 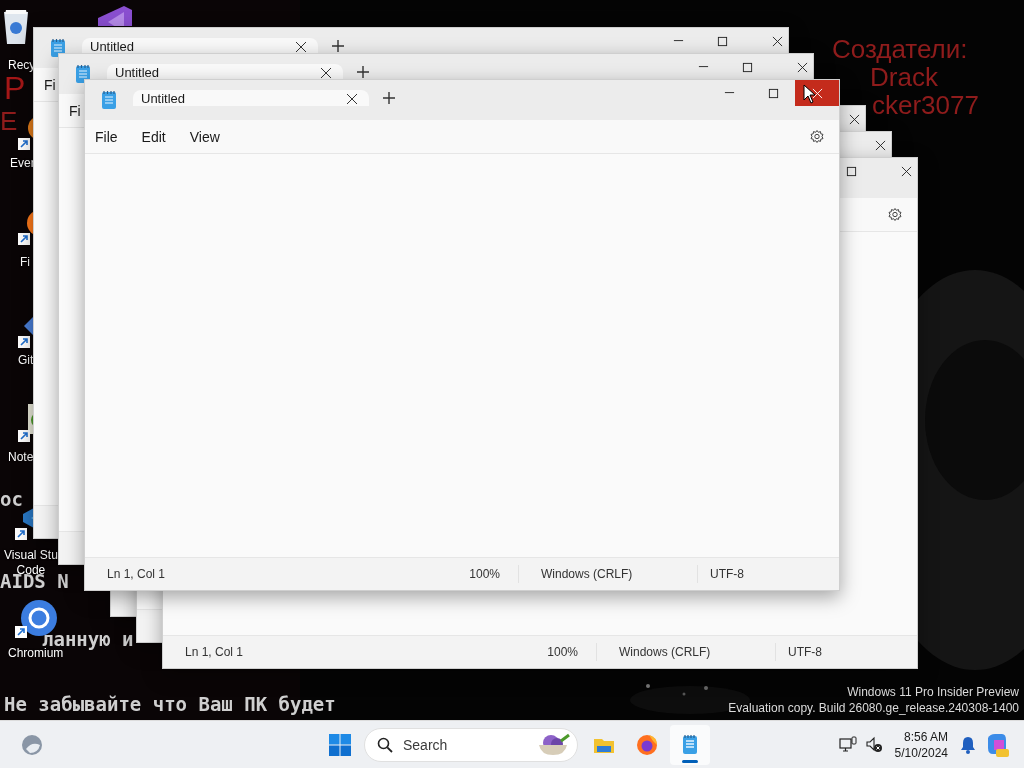 I want to click on wallpaper-text: Создатели:, so click(x=900, y=49).